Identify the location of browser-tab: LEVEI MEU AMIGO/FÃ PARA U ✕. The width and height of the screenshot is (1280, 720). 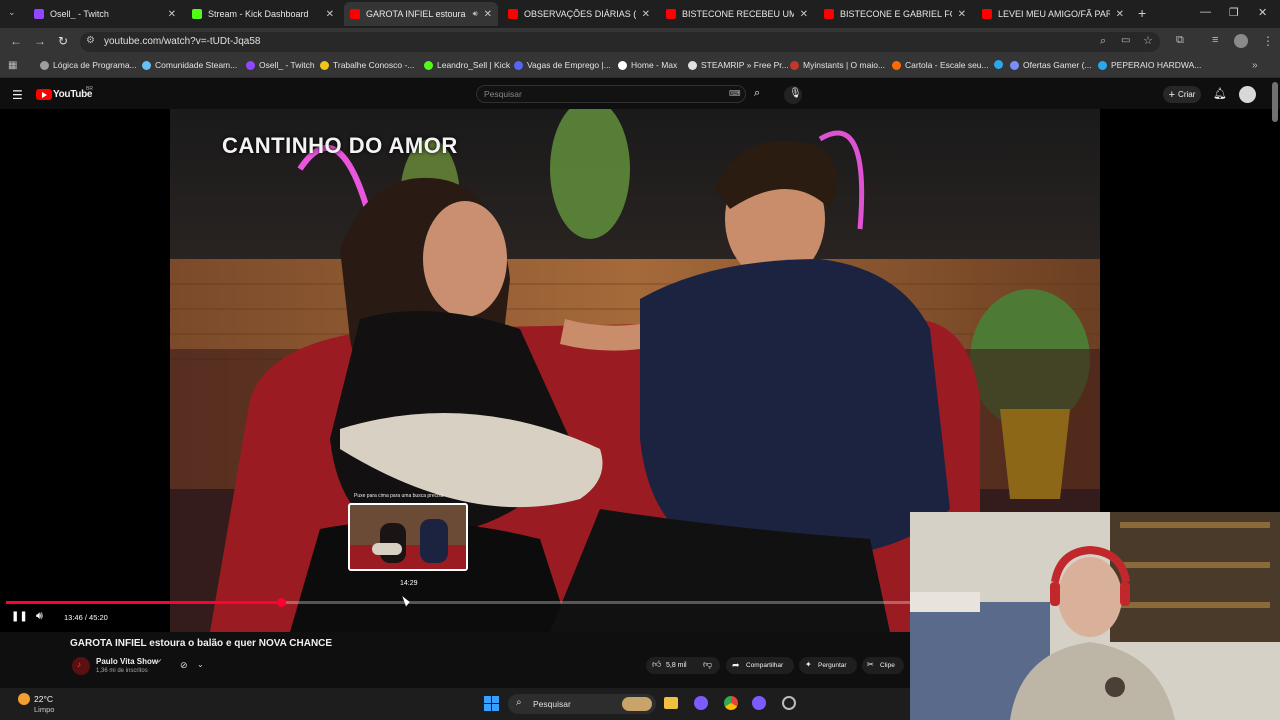
(1053, 14).